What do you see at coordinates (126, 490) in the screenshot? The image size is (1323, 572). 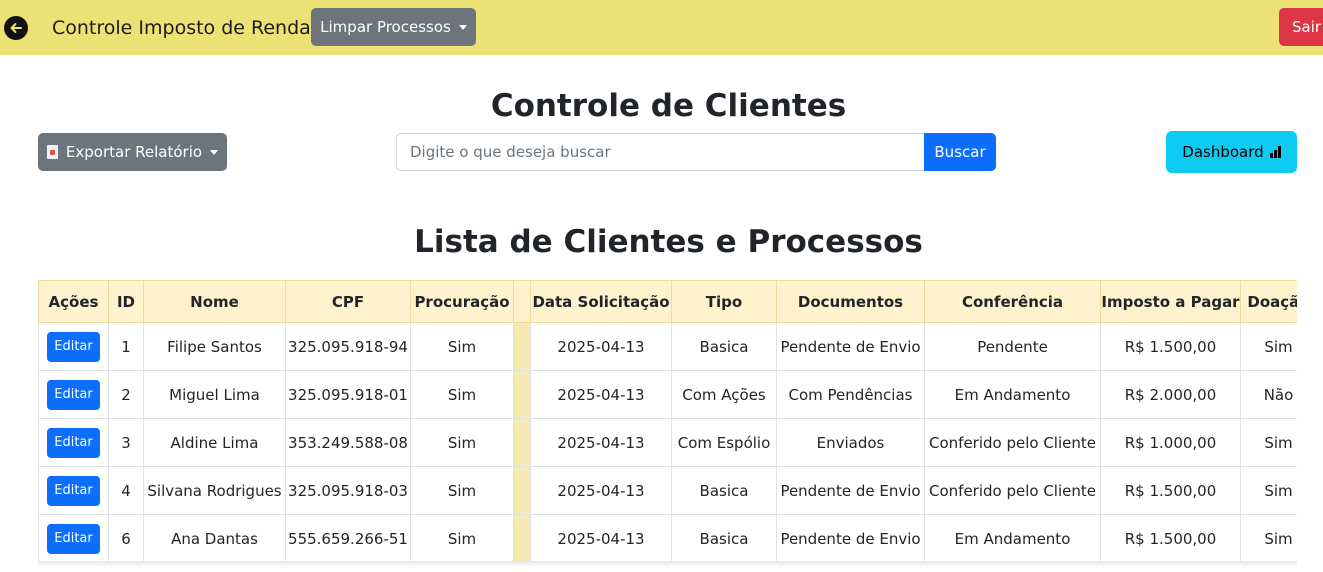 I see `cell-id: 4` at bounding box center [126, 490].